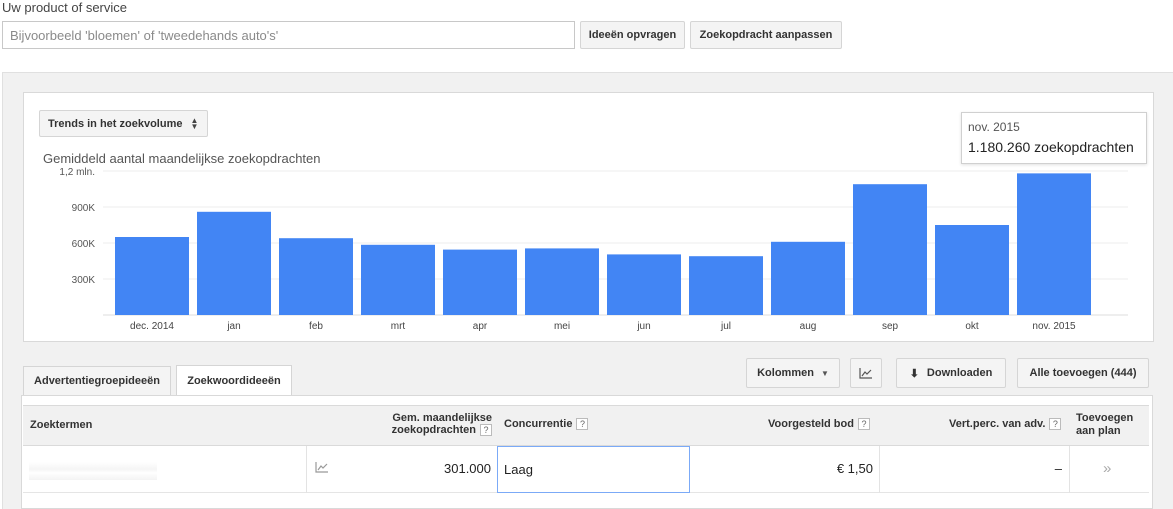 The width and height of the screenshot is (1173, 509). What do you see at coordinates (480, 326) in the screenshot?
I see `x-tick-label: apr` at bounding box center [480, 326].